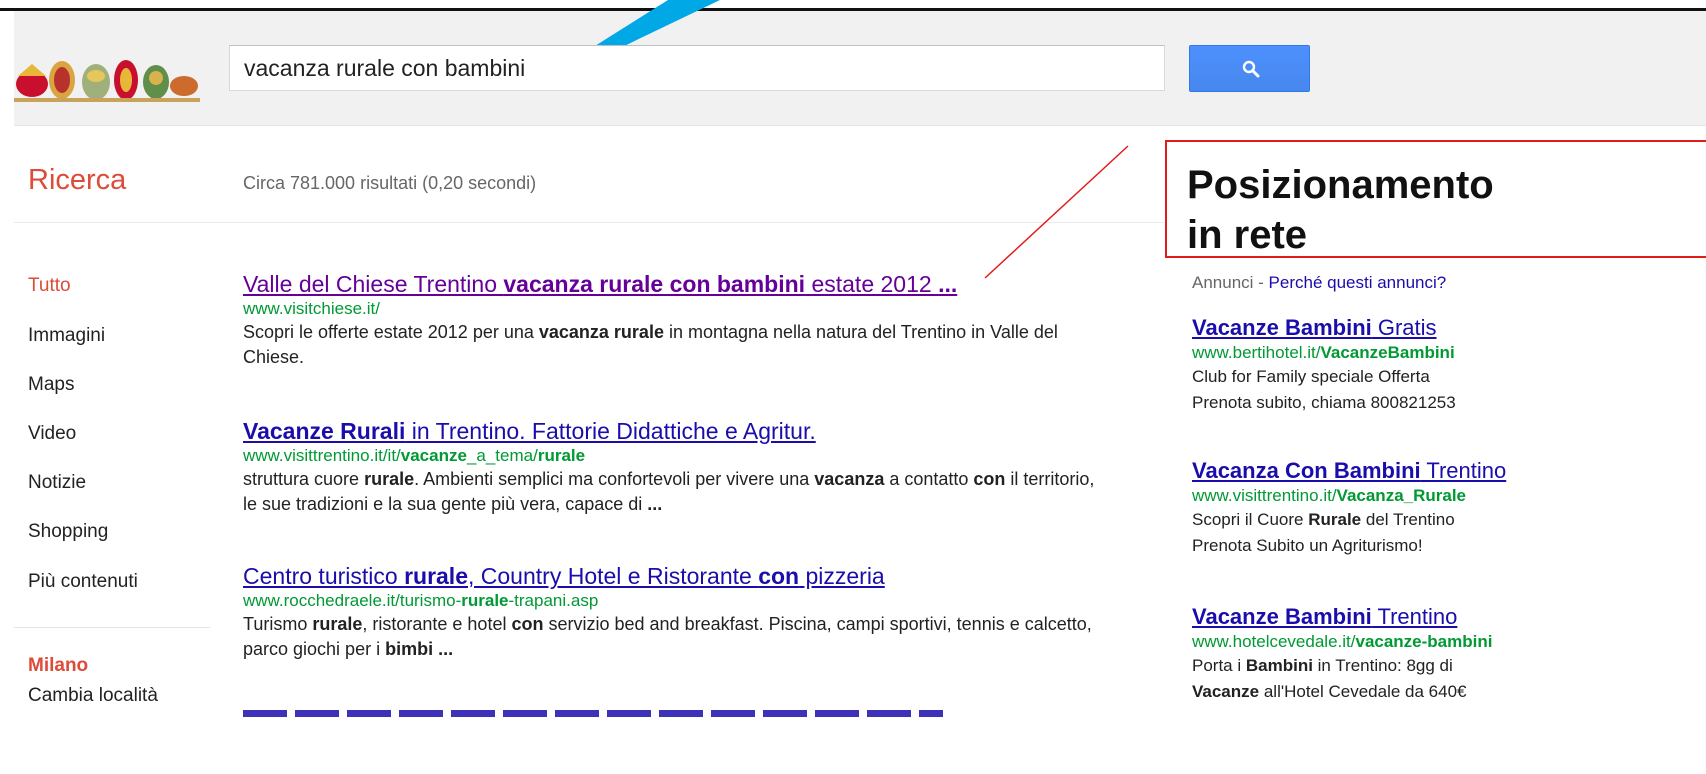 Image resolution: width=1706 pixels, height=774 pixels. I want to click on nav-item-shopping: Shopping, so click(68, 532).